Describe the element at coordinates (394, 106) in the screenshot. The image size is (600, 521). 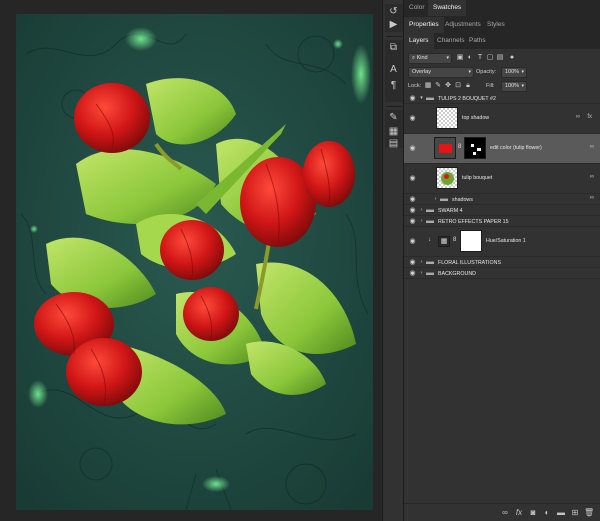
I see `toolstrip-divider` at that location.